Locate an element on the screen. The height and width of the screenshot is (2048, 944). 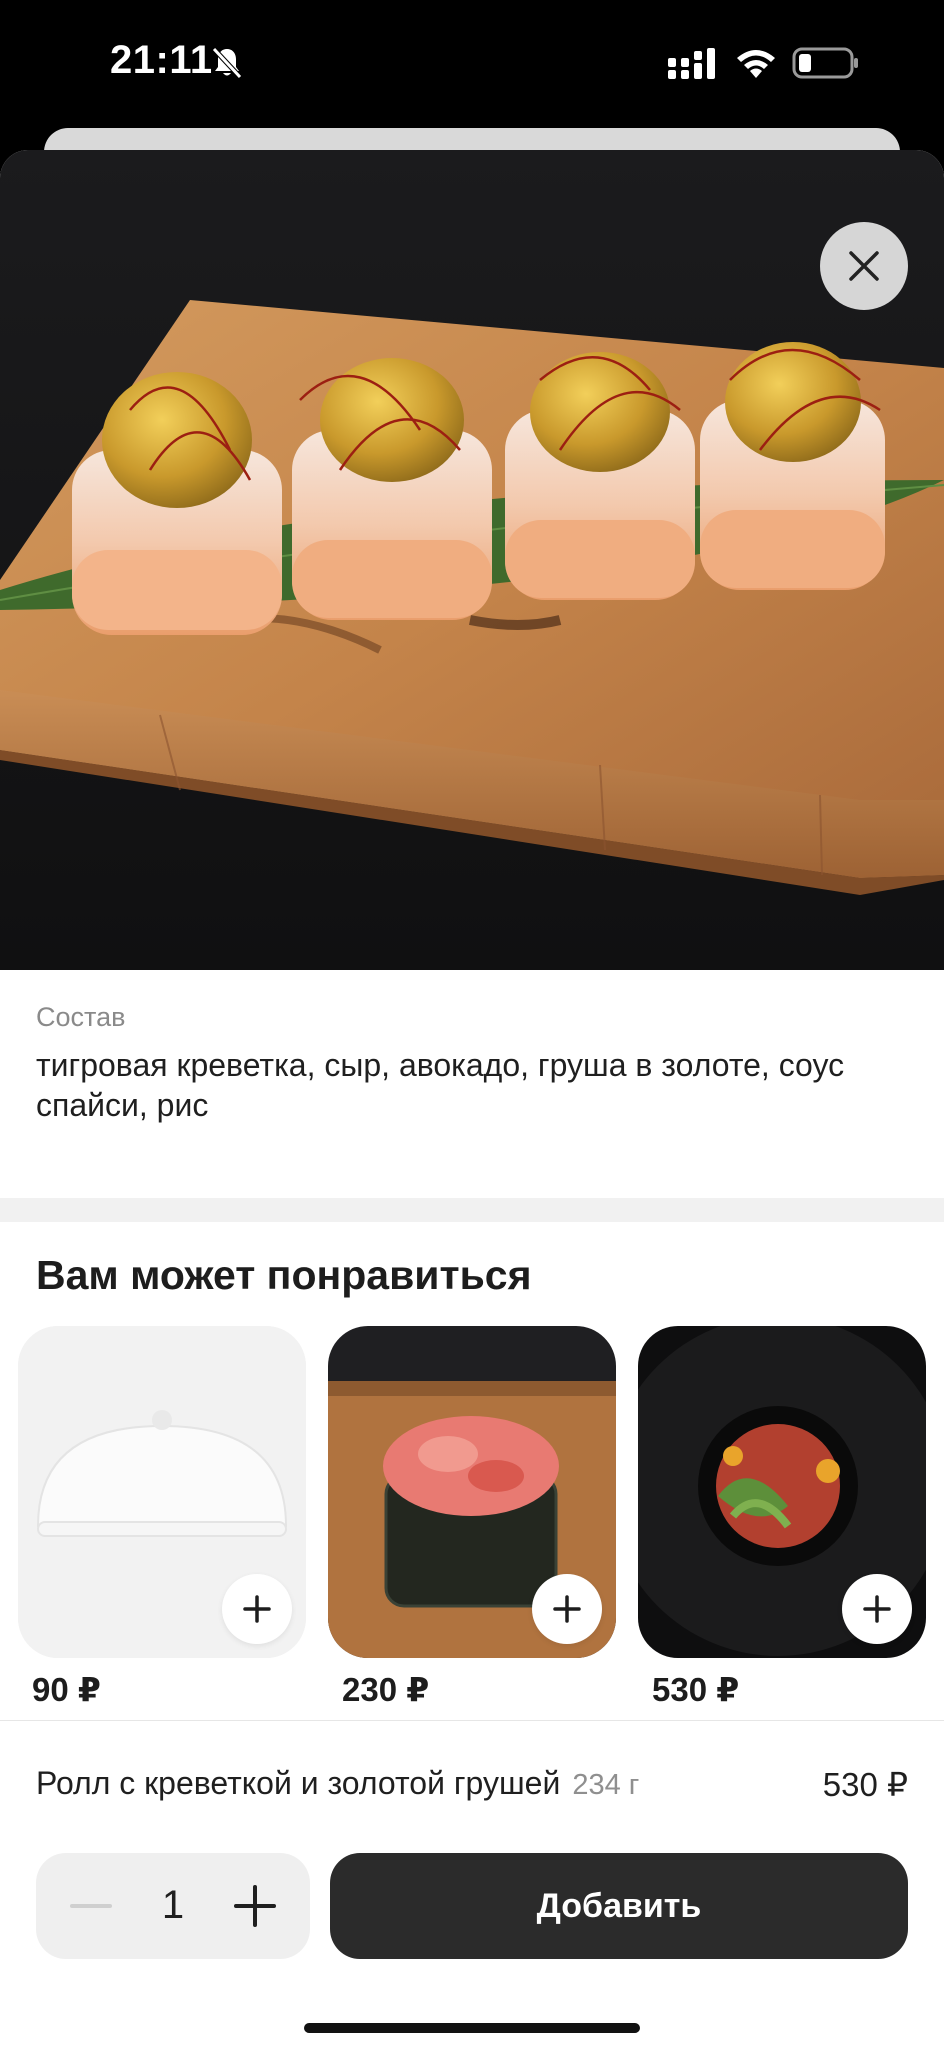
close-button is located at coordinates (864, 266).